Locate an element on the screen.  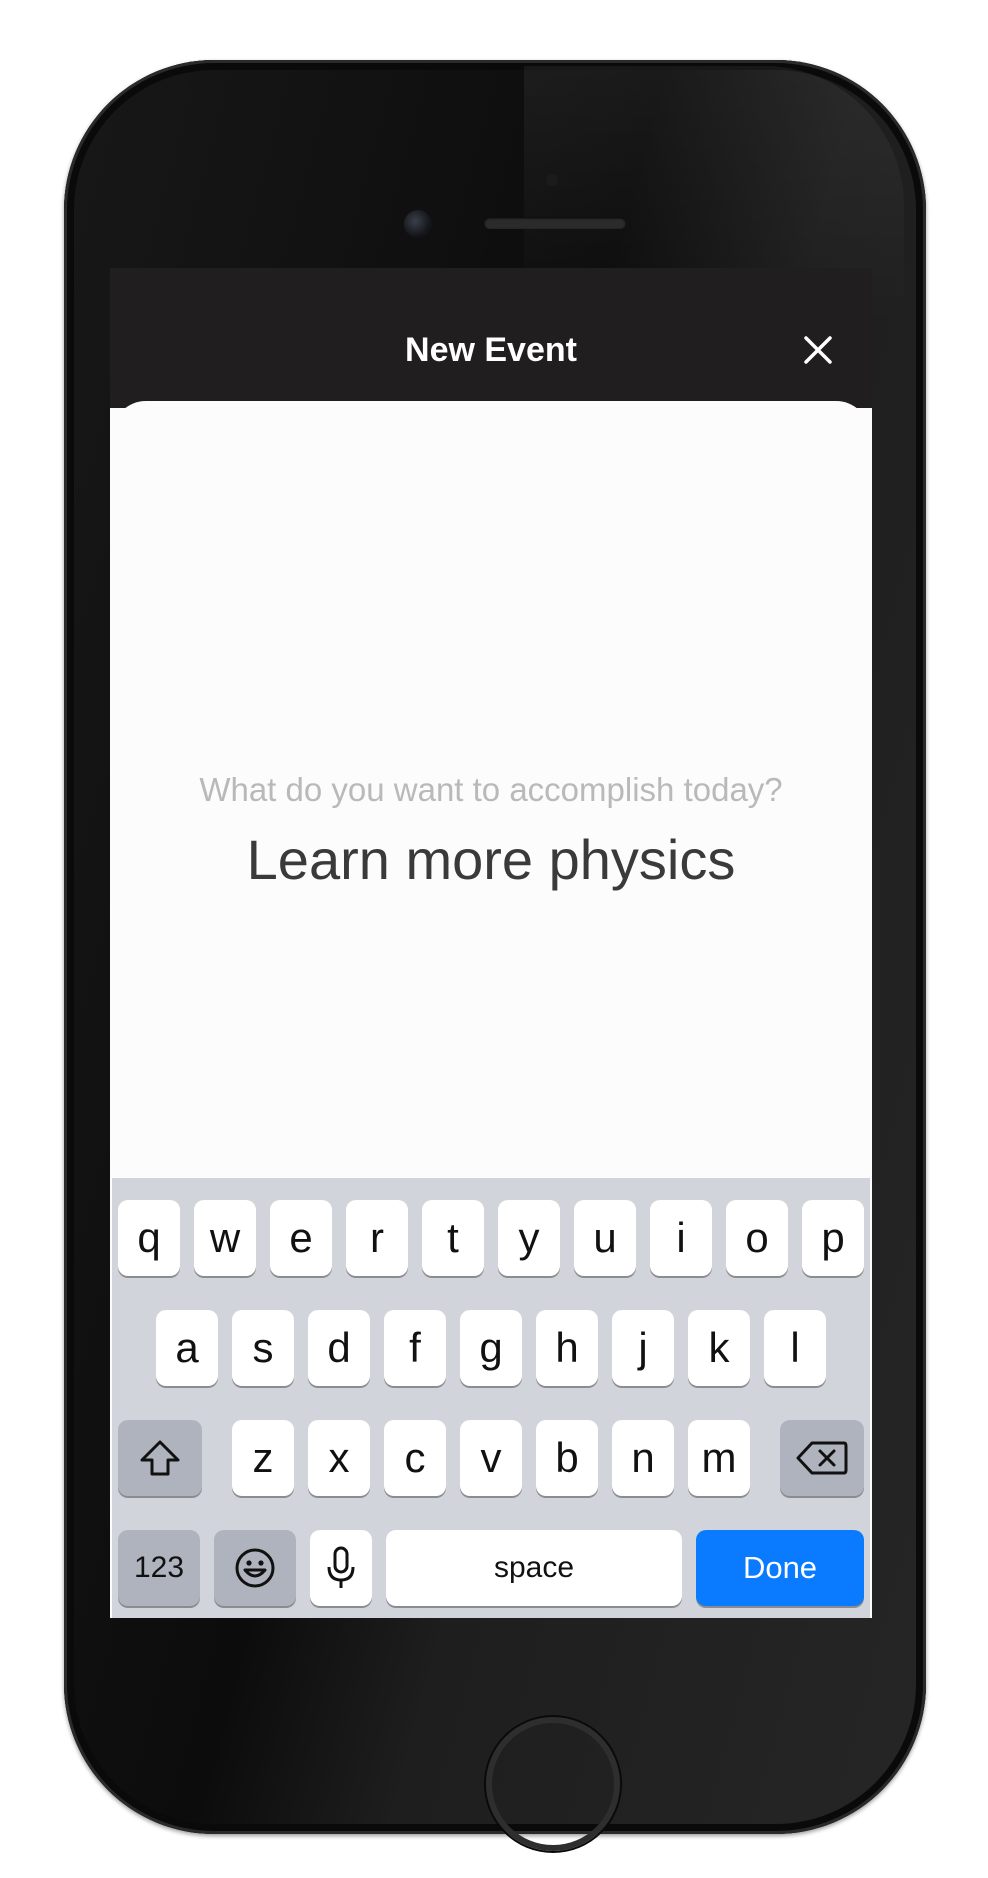
key-h: h is located at coordinates (567, 1348).